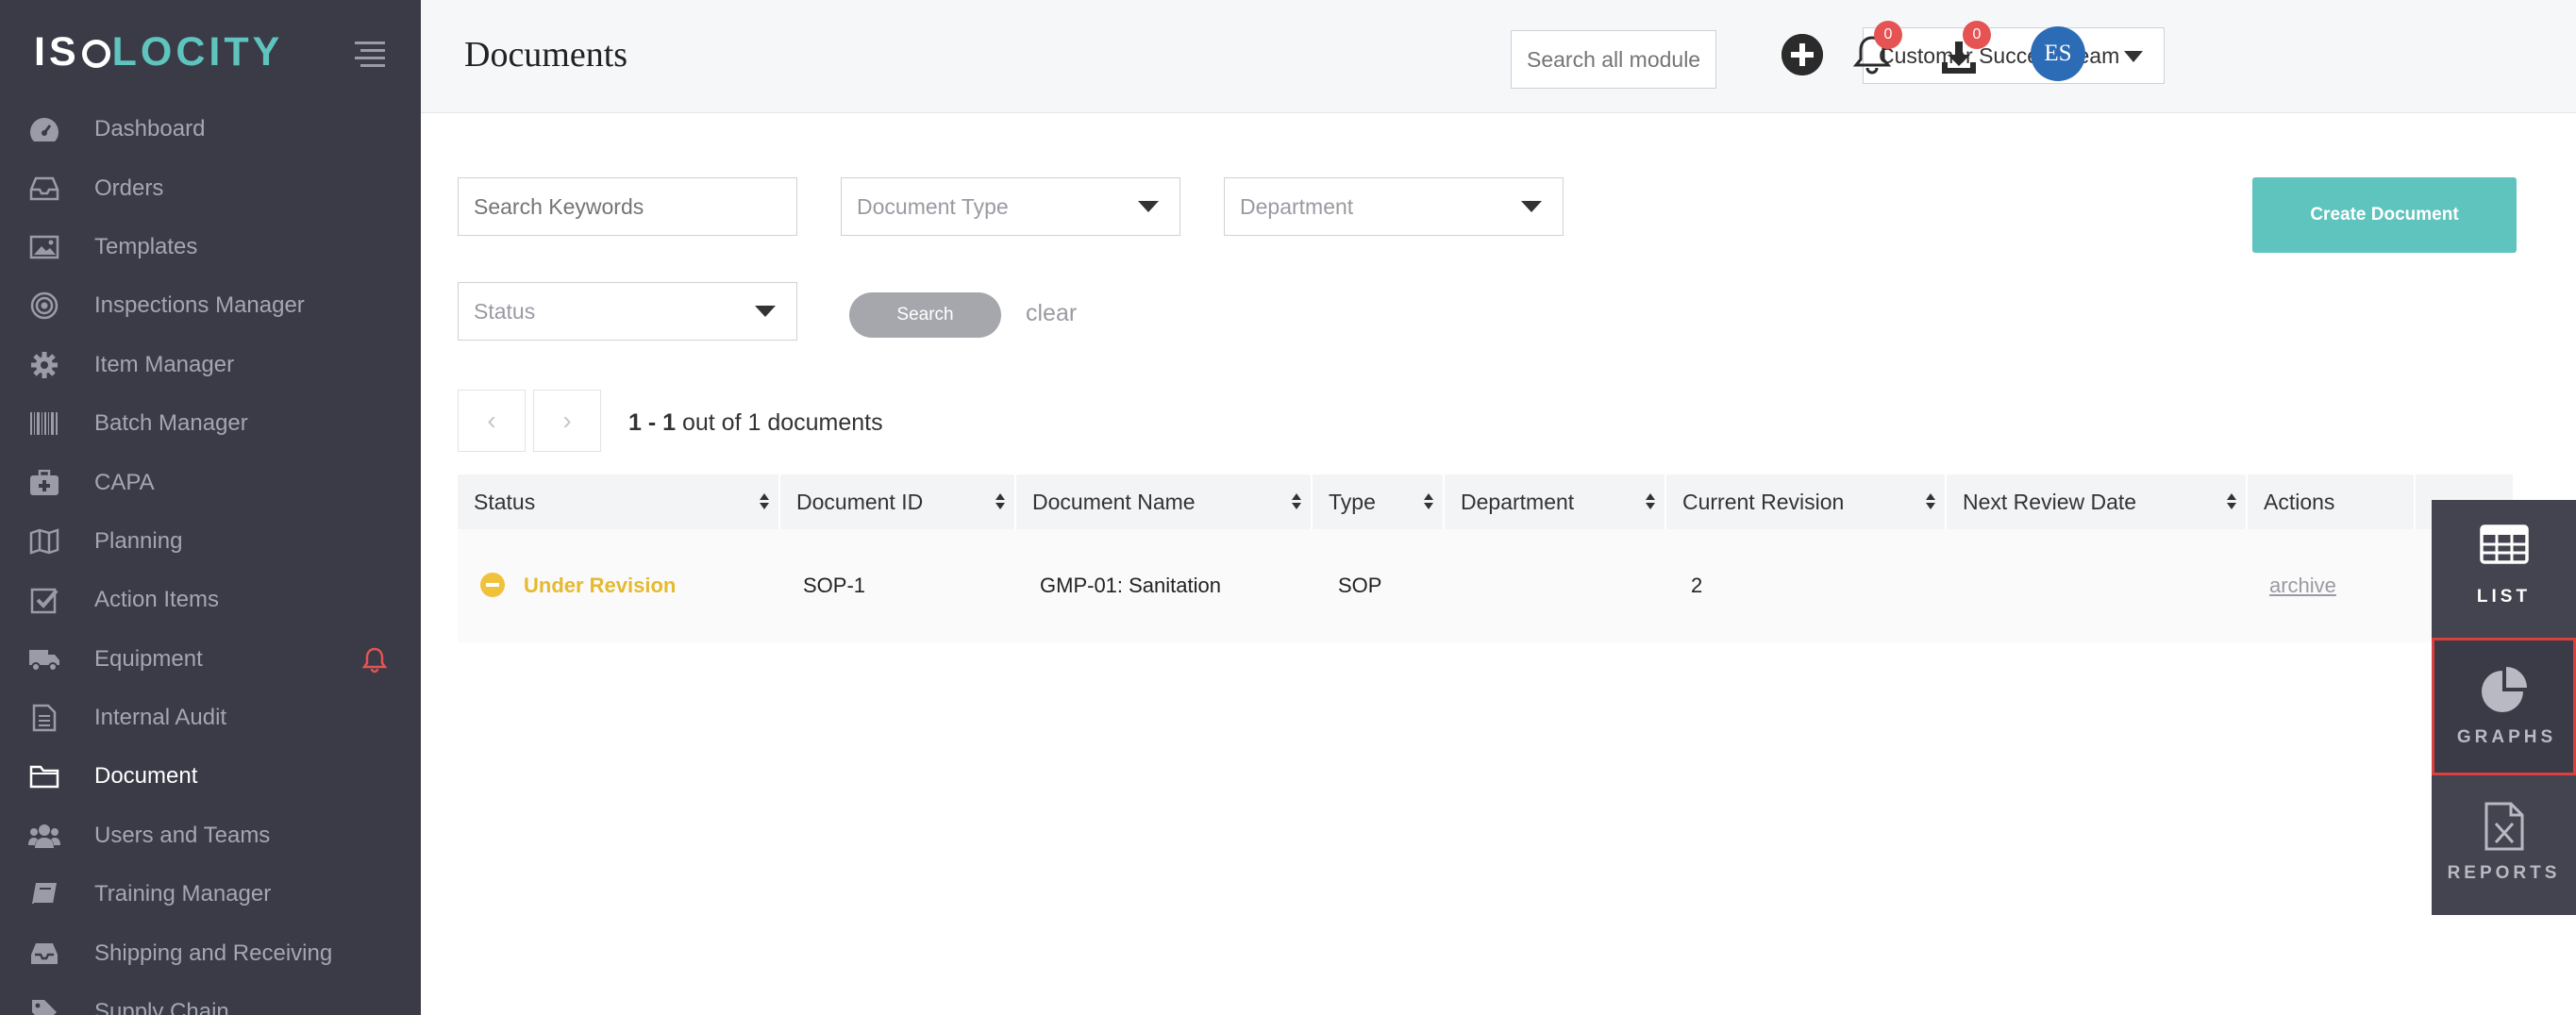  What do you see at coordinates (183, 894) in the screenshot?
I see `sidebar-item-label: Training Manager` at bounding box center [183, 894].